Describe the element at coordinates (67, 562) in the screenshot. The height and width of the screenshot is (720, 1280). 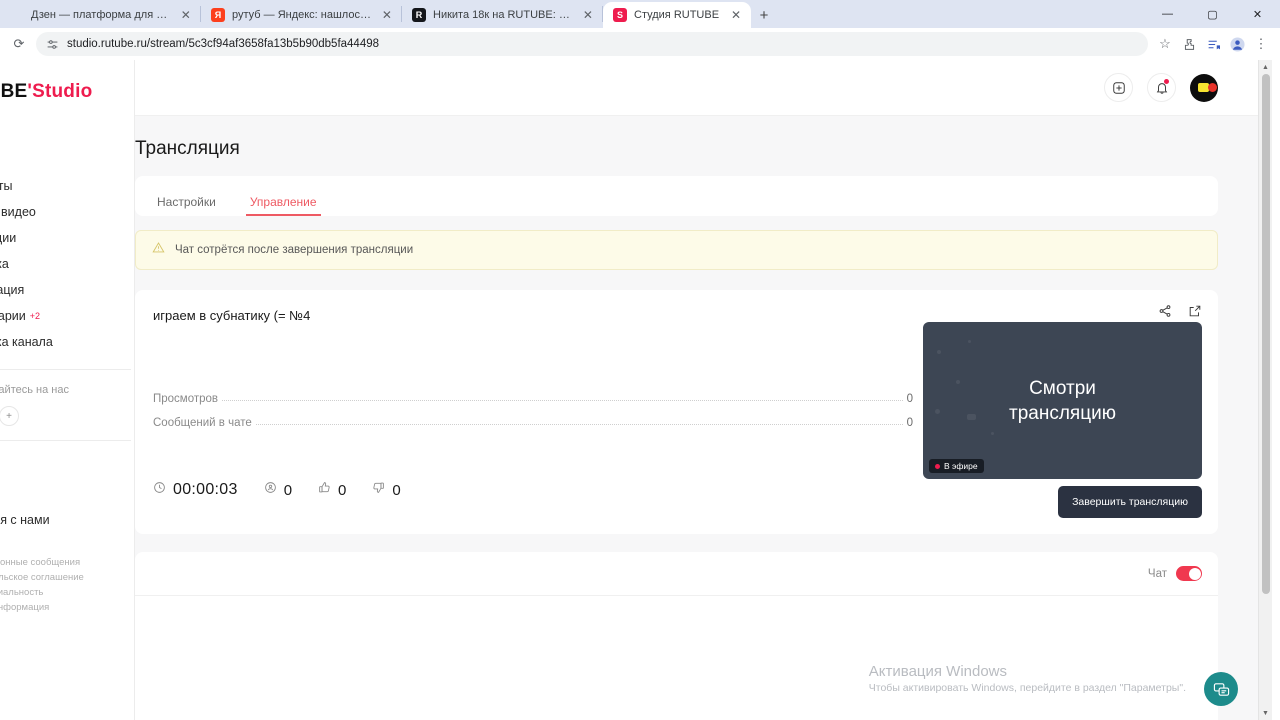
I see `footer-link-info-messages: Информационные сообщения` at that location.